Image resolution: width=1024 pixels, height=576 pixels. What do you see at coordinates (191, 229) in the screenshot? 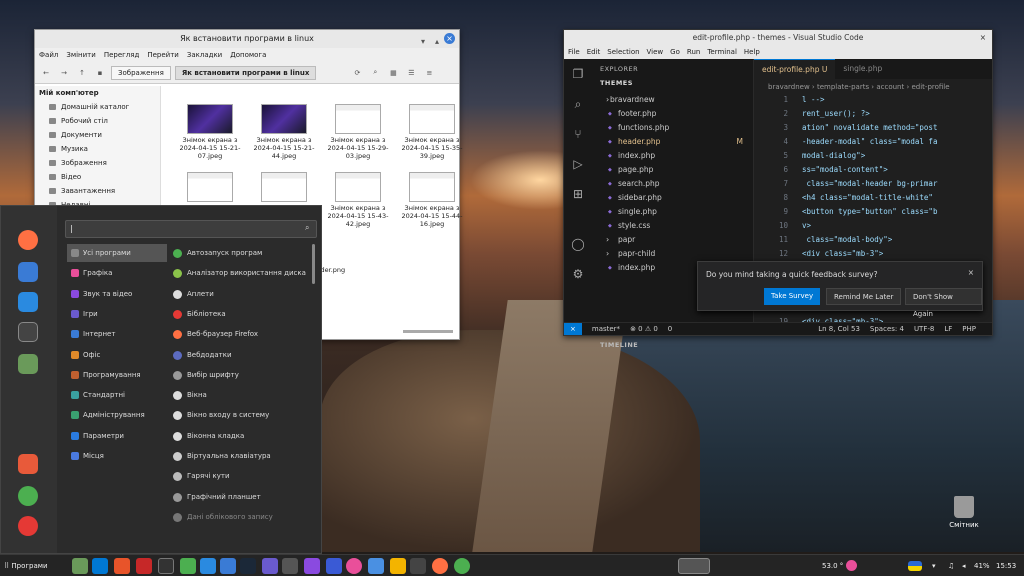
I see `menu-search-input: |` at bounding box center [191, 229].